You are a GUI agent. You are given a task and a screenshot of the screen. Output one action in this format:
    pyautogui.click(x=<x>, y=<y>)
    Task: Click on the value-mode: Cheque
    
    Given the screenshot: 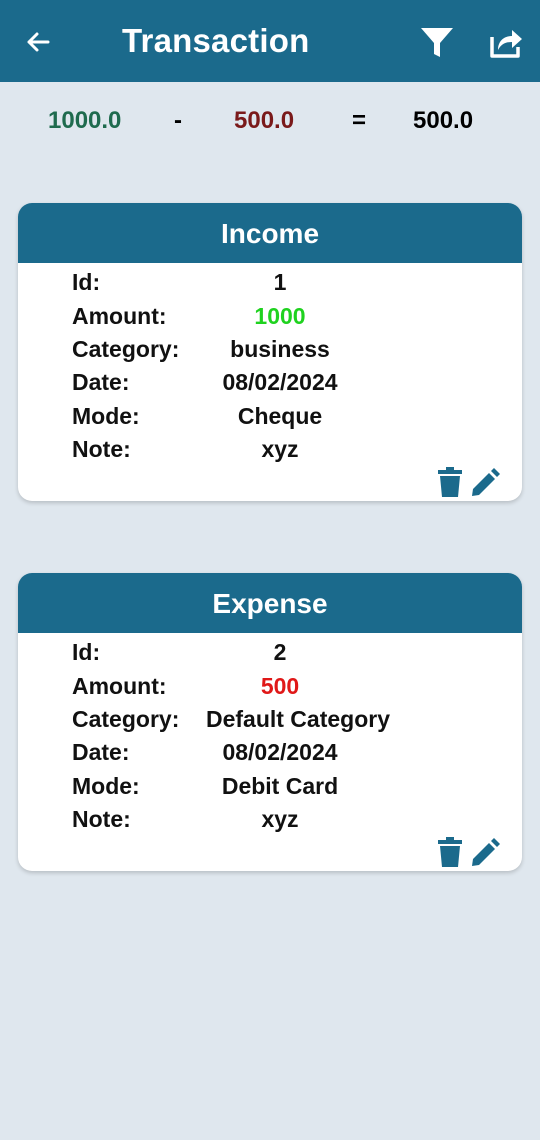 What is the action you would take?
    pyautogui.click(x=280, y=416)
    